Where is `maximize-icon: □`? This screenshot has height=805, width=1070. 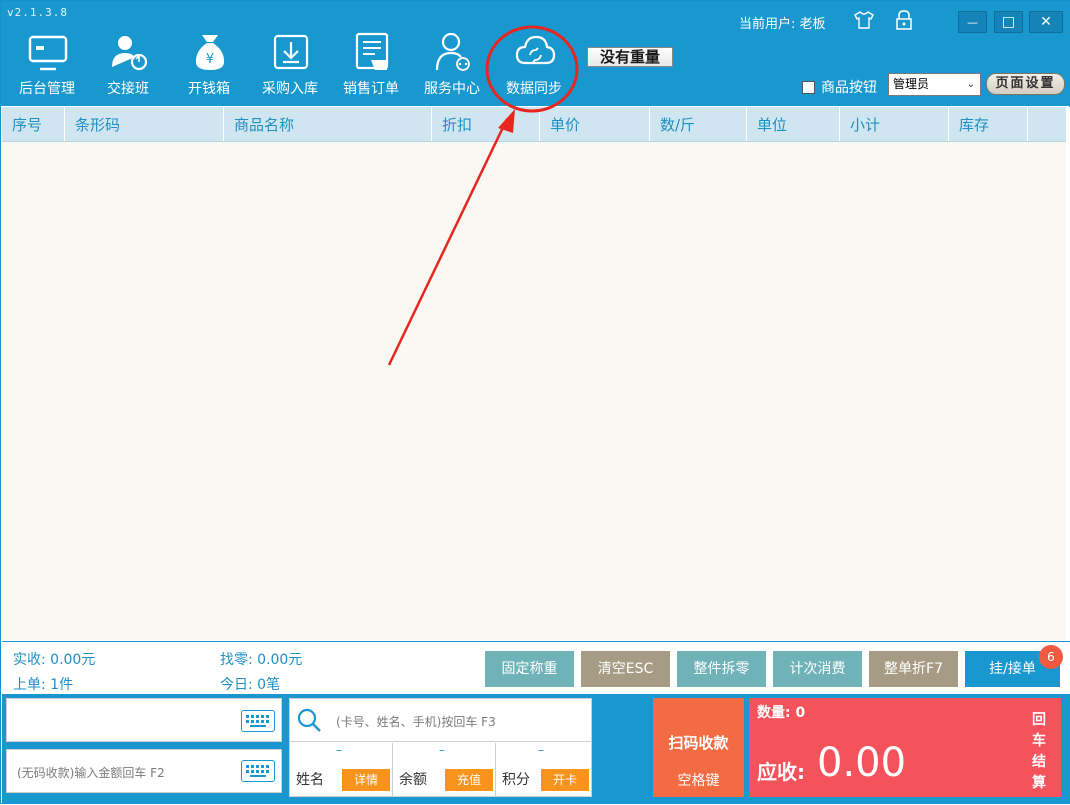
maximize-icon: □ is located at coordinates (1008, 22).